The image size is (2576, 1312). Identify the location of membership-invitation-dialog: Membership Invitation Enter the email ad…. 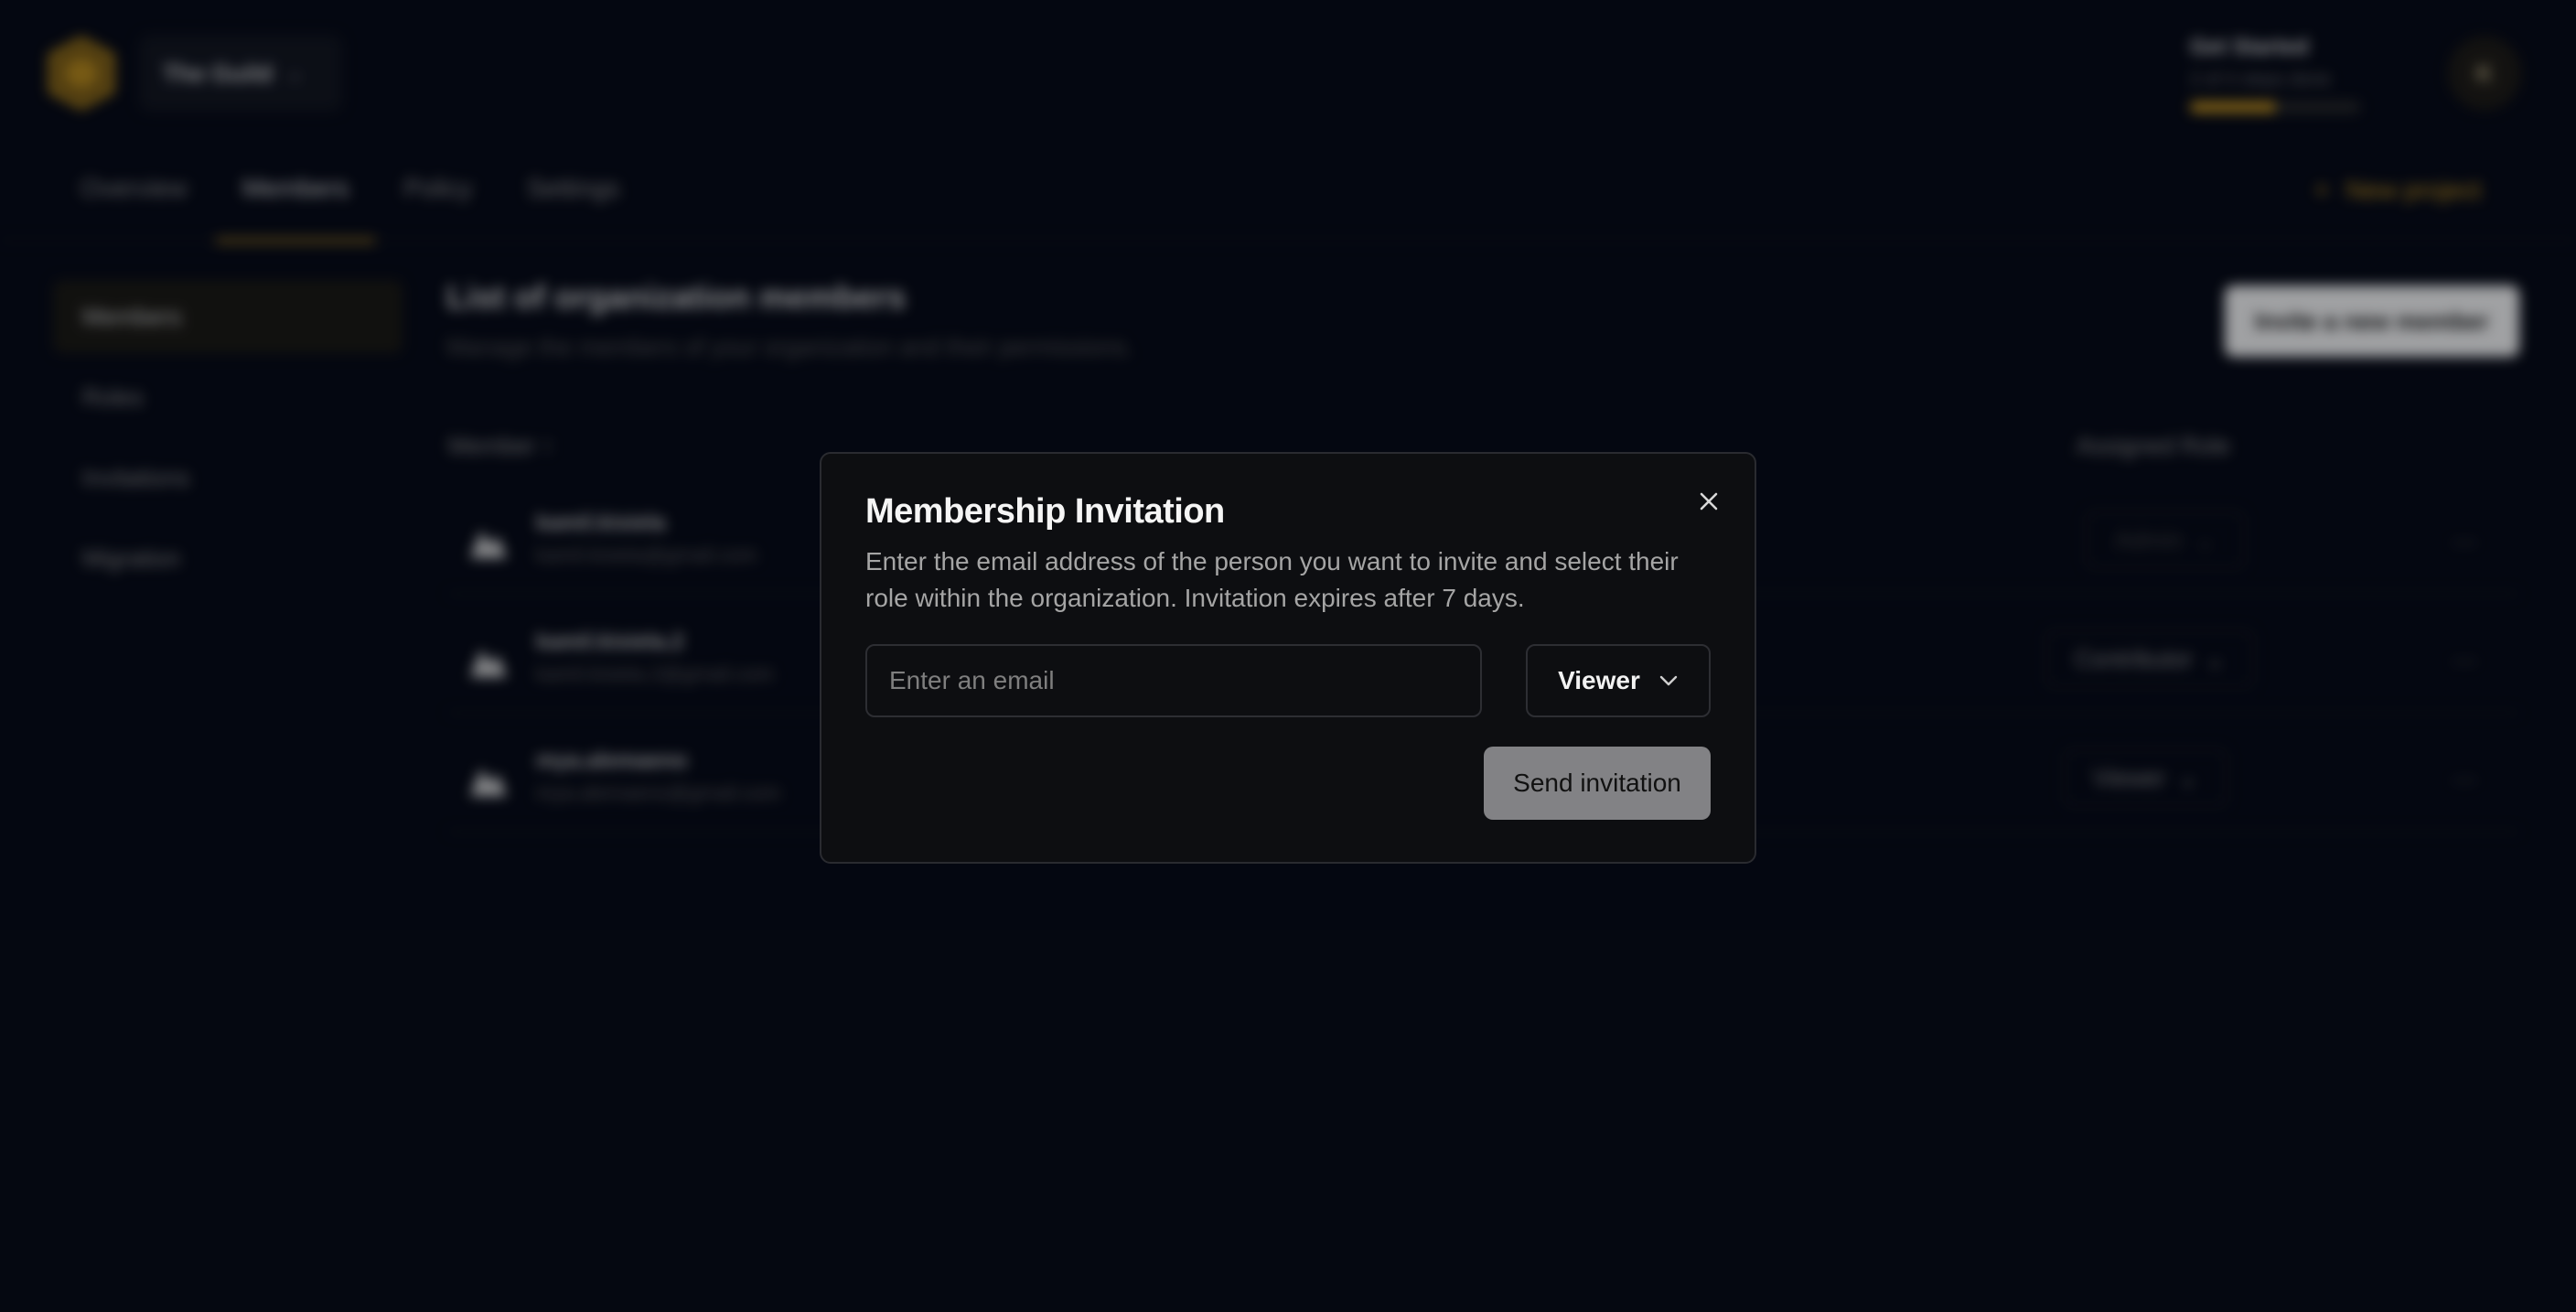
(1288, 658).